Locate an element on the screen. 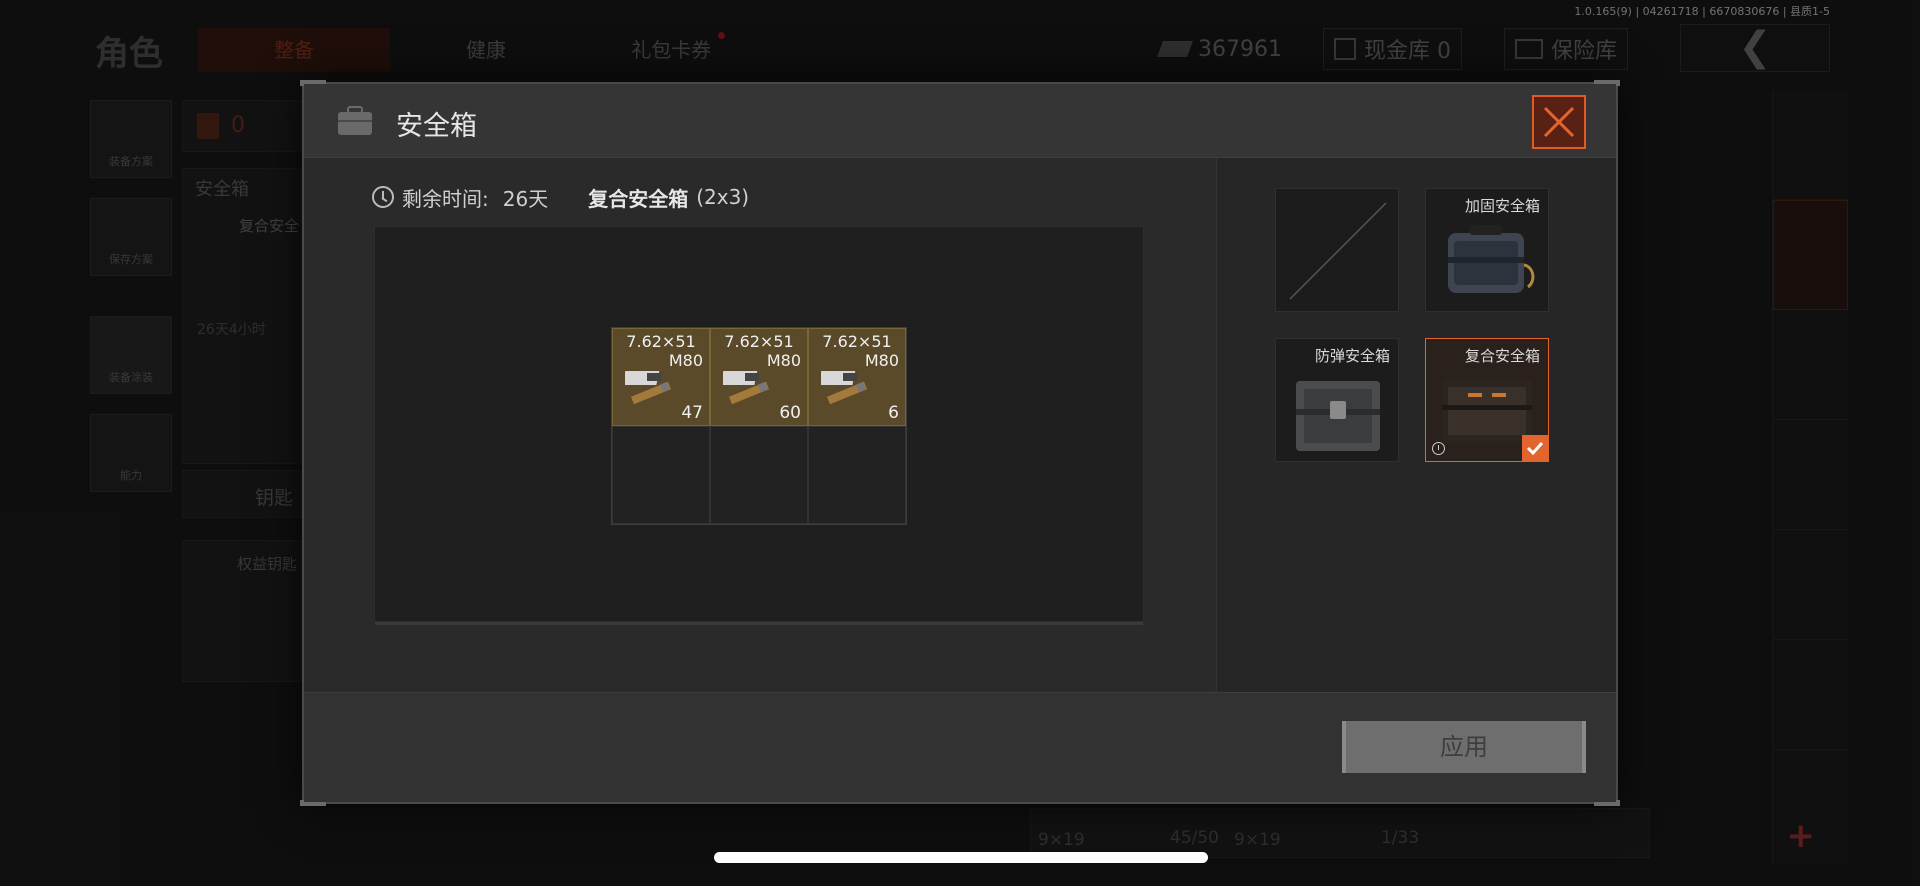  close-button is located at coordinates (1559, 122).